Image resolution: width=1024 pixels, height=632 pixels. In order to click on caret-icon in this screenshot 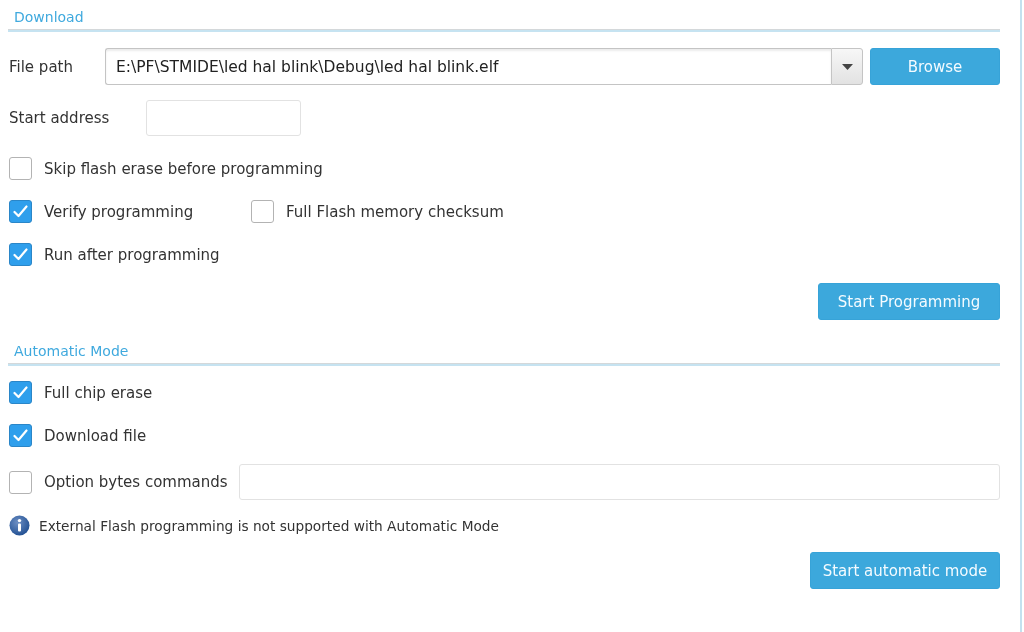, I will do `click(847, 66)`.